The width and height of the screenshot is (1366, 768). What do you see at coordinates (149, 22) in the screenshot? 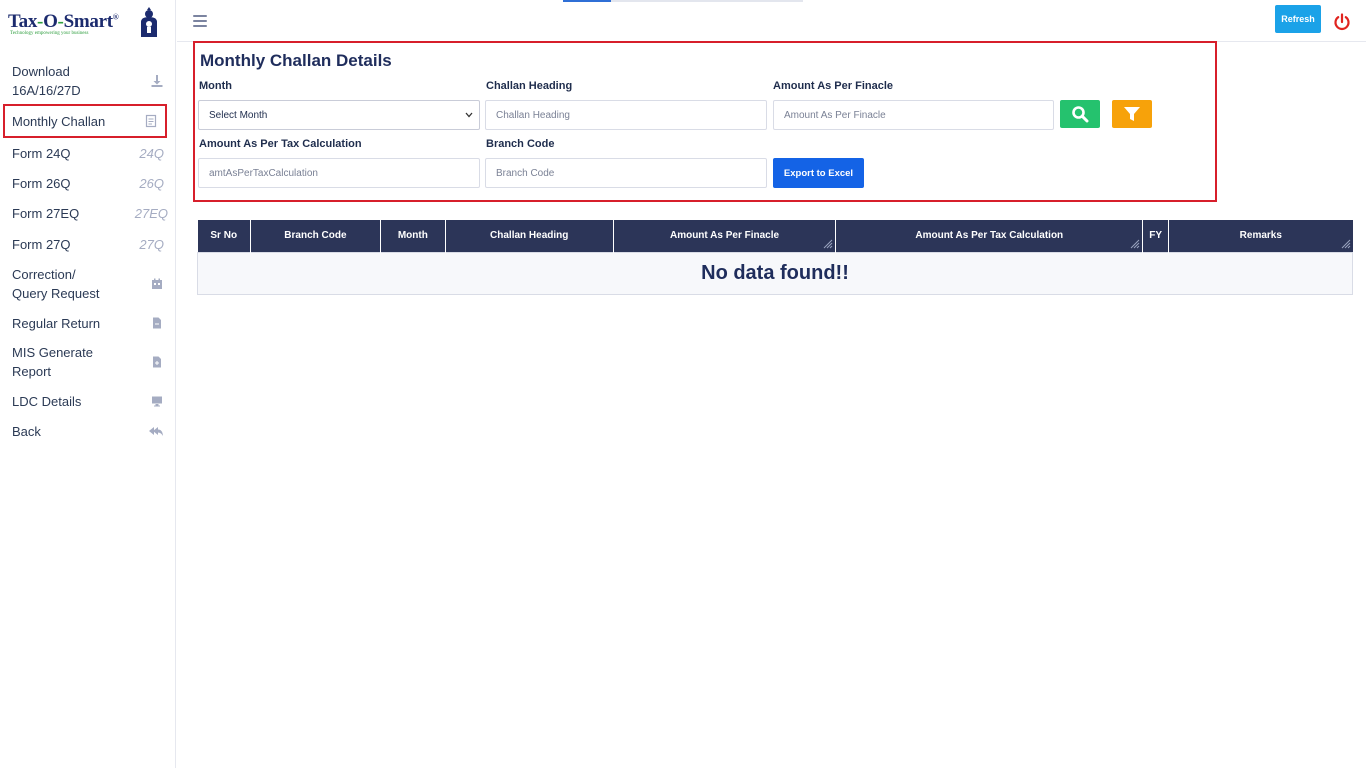
I see `brand-emblem-icon` at bounding box center [149, 22].